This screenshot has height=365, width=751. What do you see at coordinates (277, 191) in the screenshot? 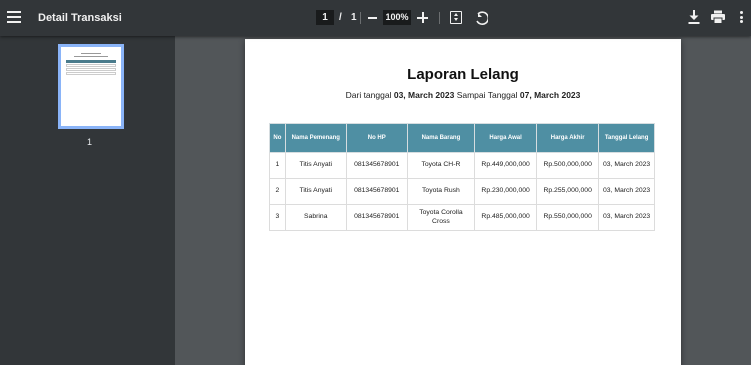
I see `cell-no: 2` at bounding box center [277, 191].